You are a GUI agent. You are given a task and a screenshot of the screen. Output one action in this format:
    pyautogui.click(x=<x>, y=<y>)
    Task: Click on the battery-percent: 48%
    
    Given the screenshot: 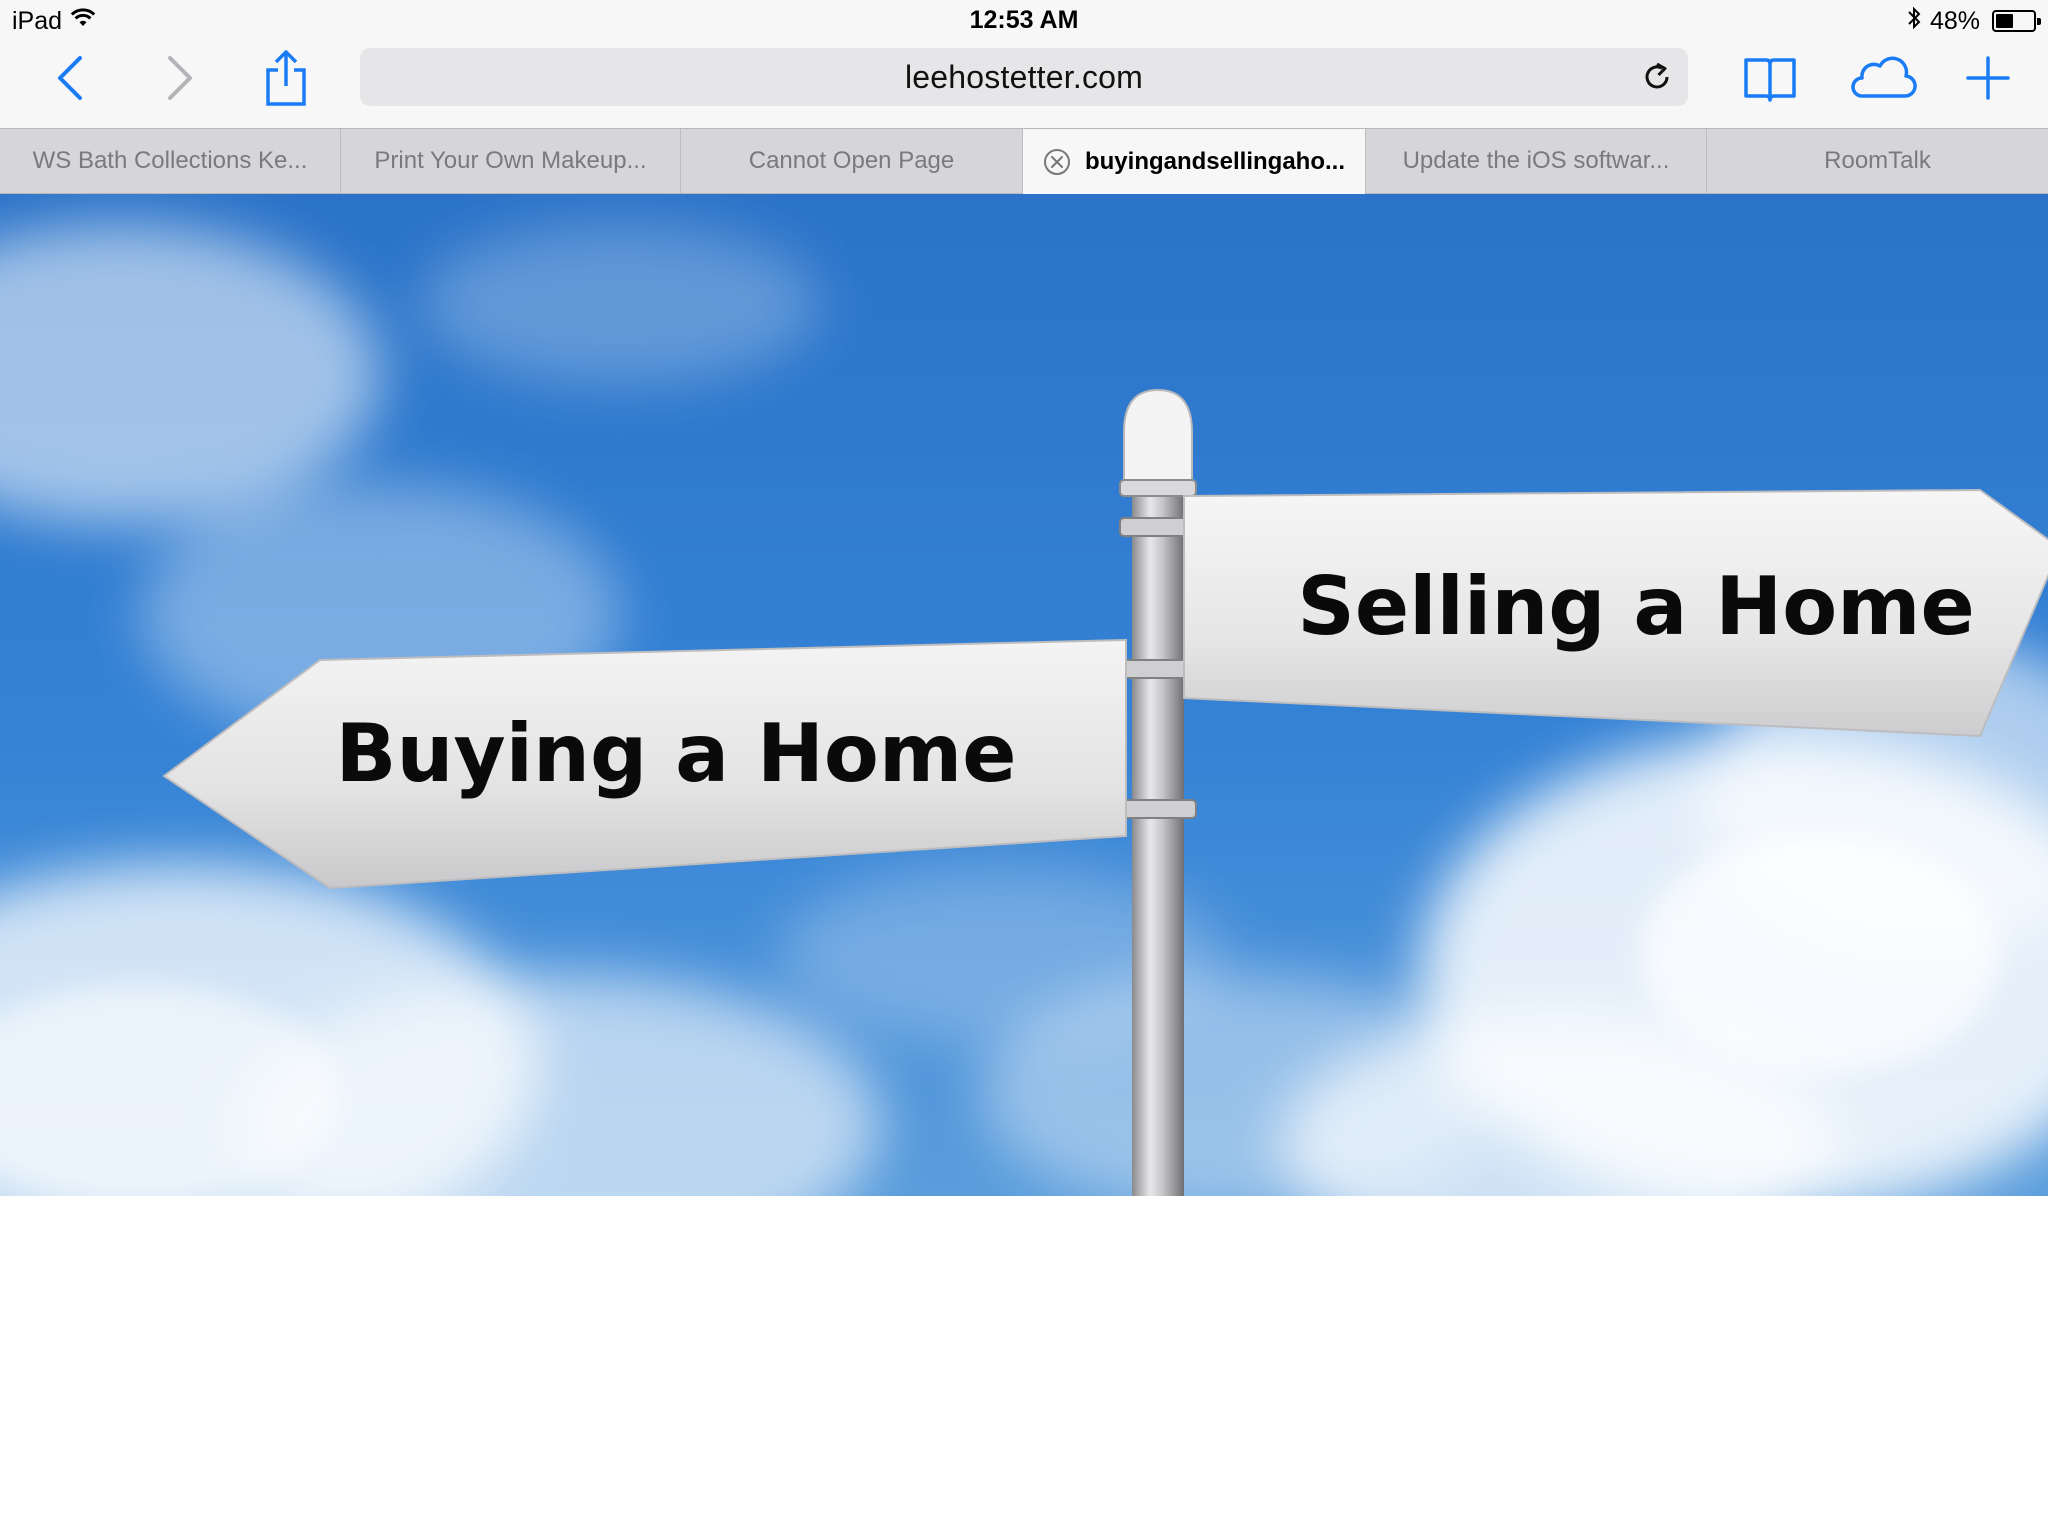 What is the action you would take?
    pyautogui.click(x=1954, y=20)
    